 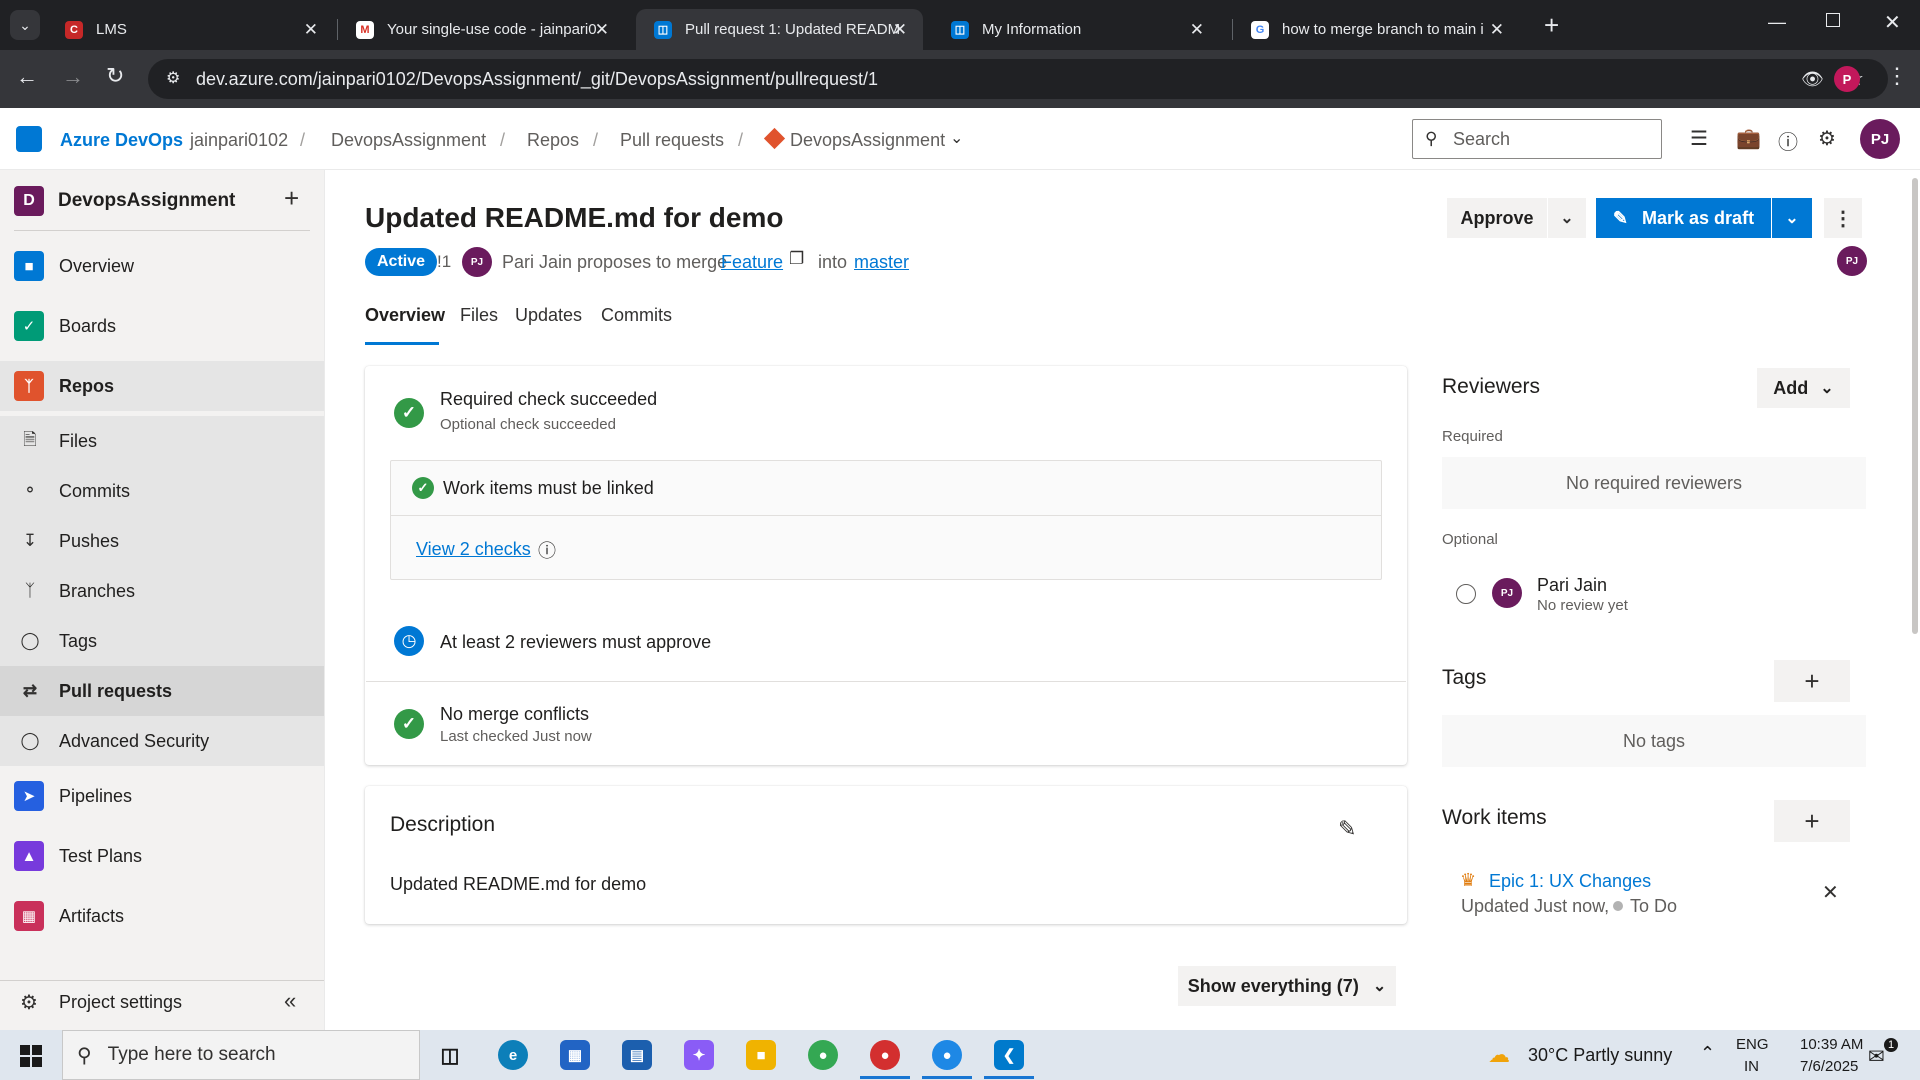 I want to click on project-name: DevopsAssignment, so click(x=146, y=201).